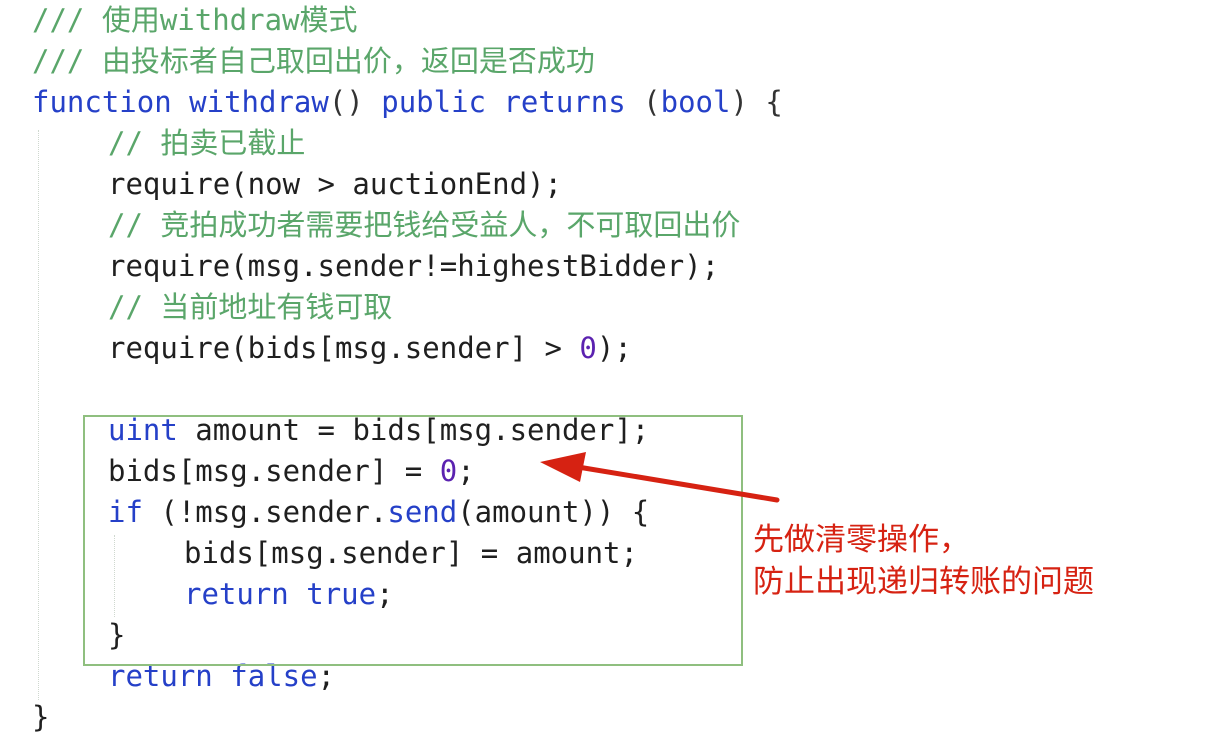  I want to click on annotation-text-line-2: 防止出现递归转账的问题, so click(923, 582).